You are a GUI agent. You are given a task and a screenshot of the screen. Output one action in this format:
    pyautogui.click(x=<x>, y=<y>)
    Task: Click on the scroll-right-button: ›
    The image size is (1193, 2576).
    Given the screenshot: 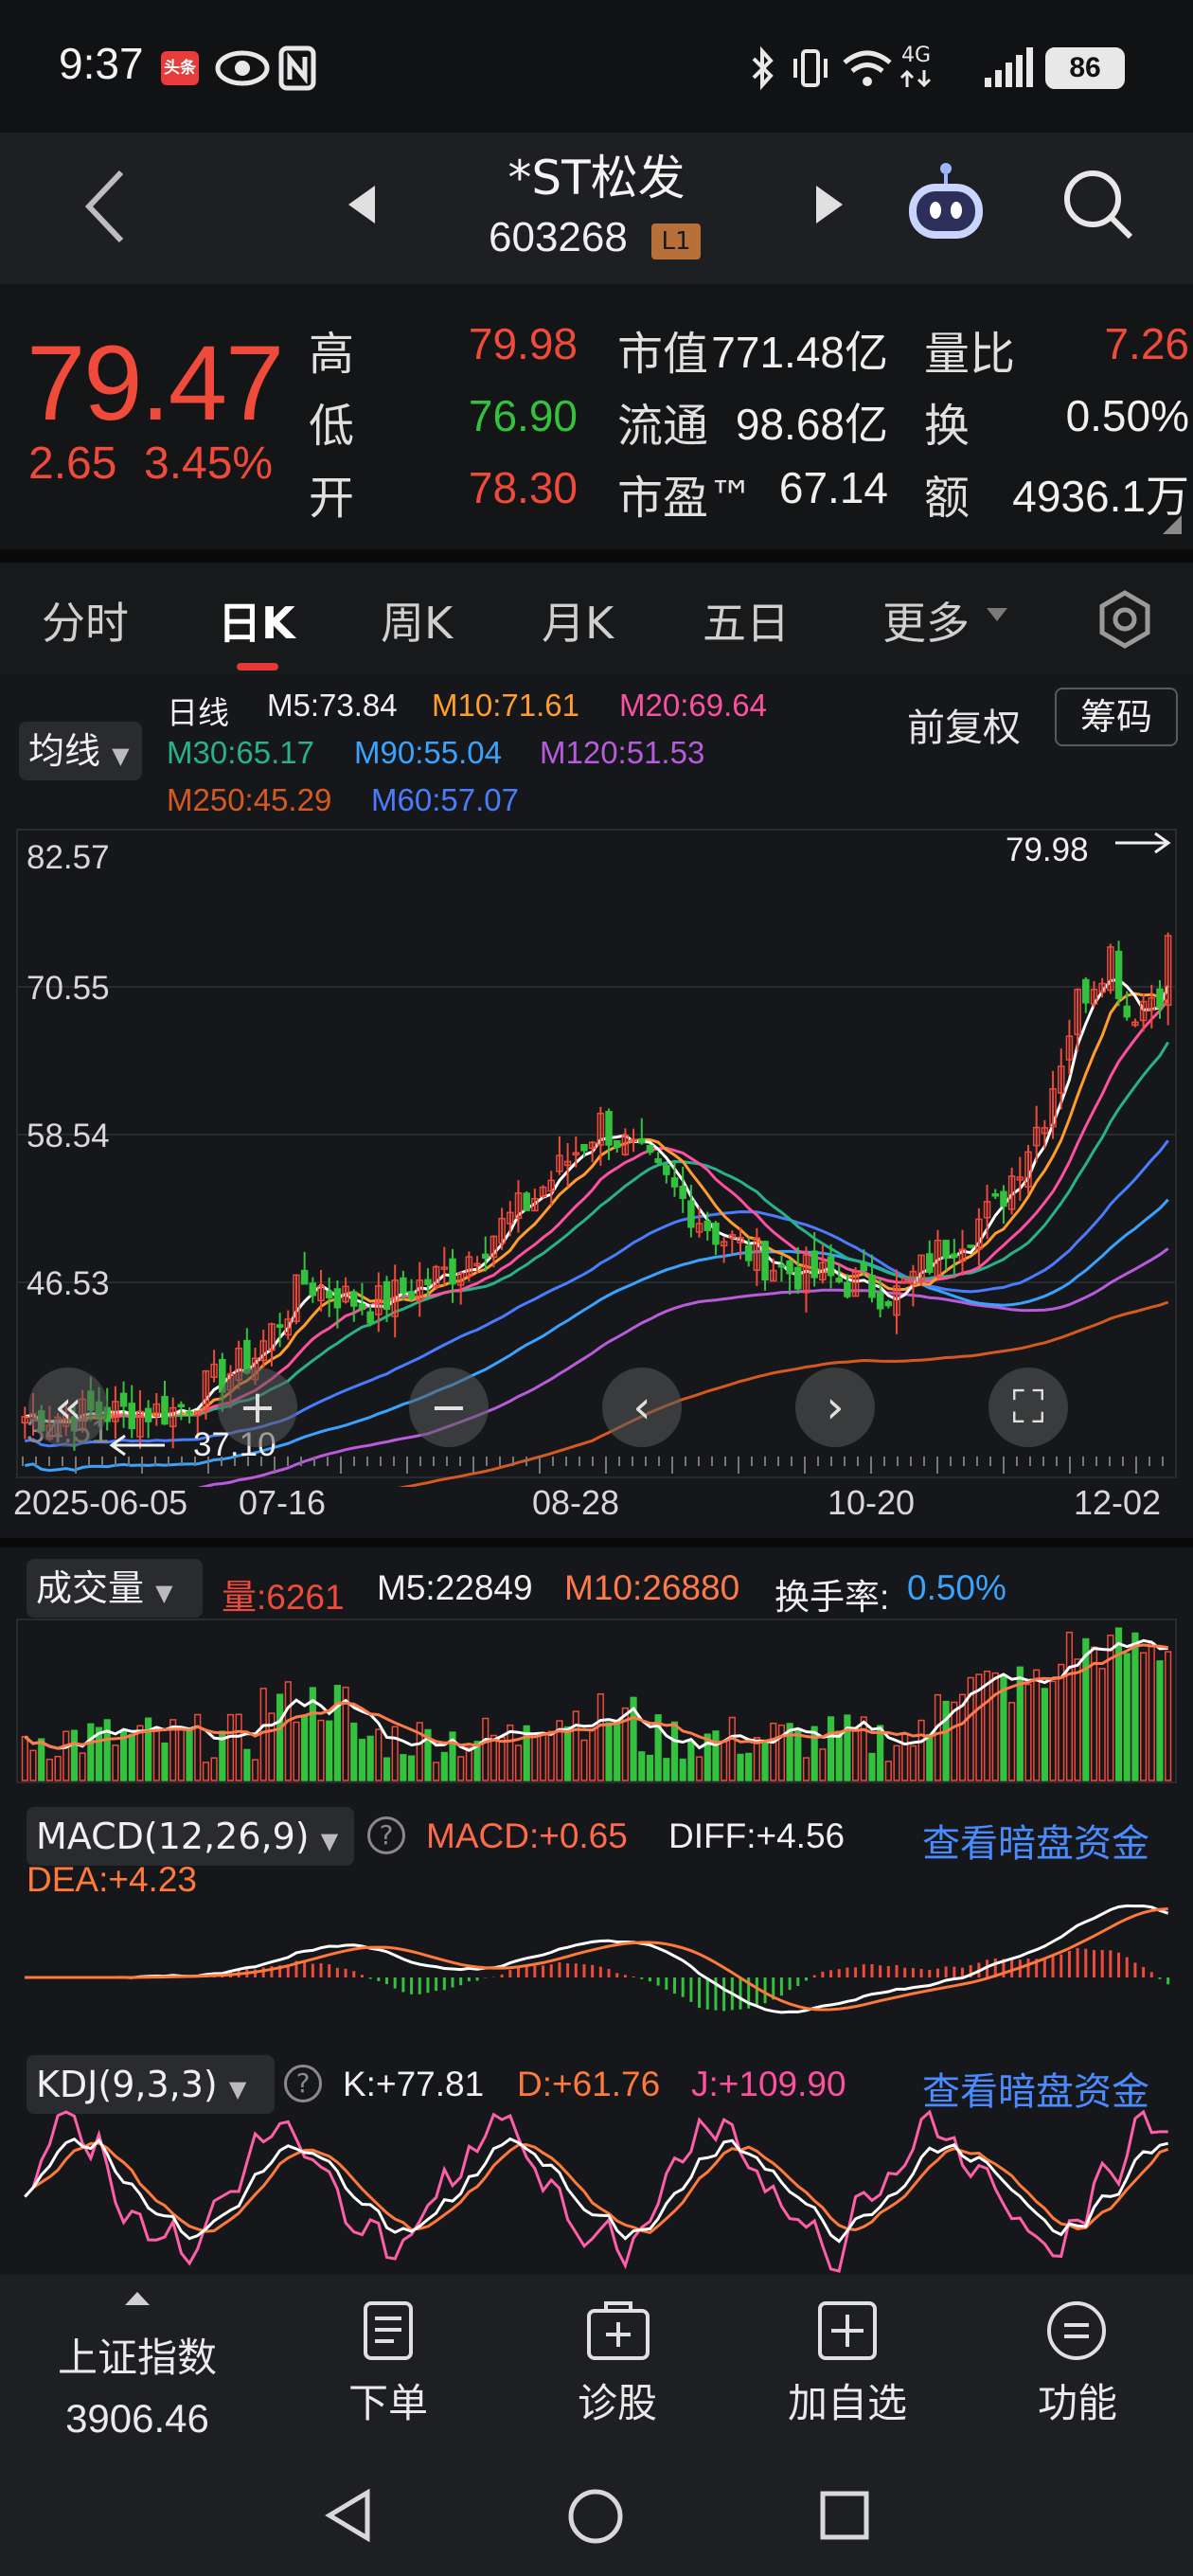 What is the action you would take?
    pyautogui.click(x=835, y=1407)
    